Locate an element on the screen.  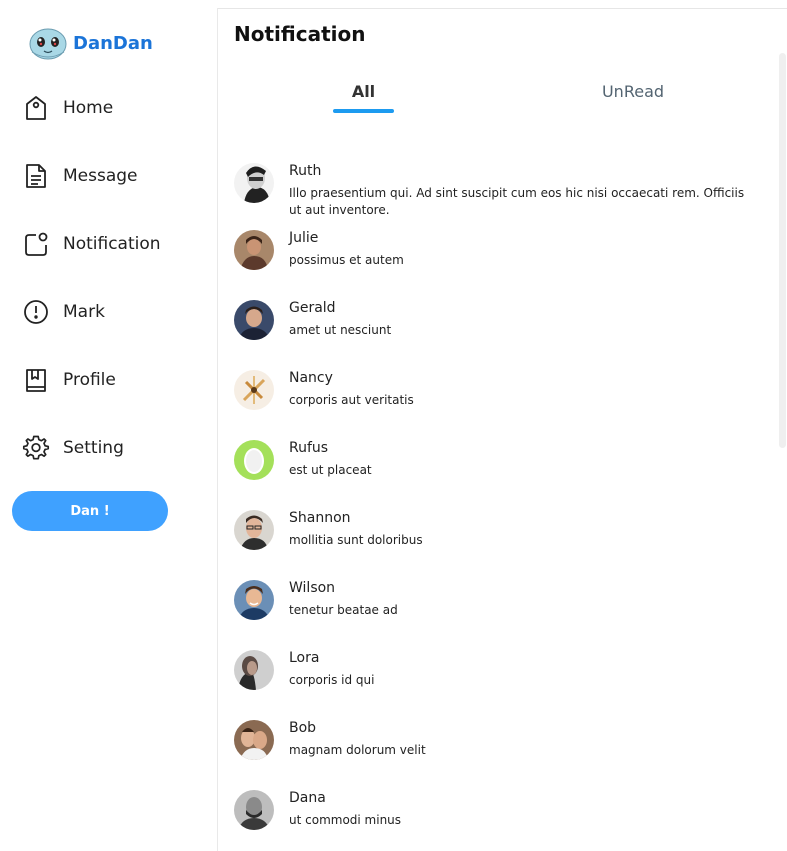
notification-message: magnam dolorum velit is located at coordinates (357, 750).